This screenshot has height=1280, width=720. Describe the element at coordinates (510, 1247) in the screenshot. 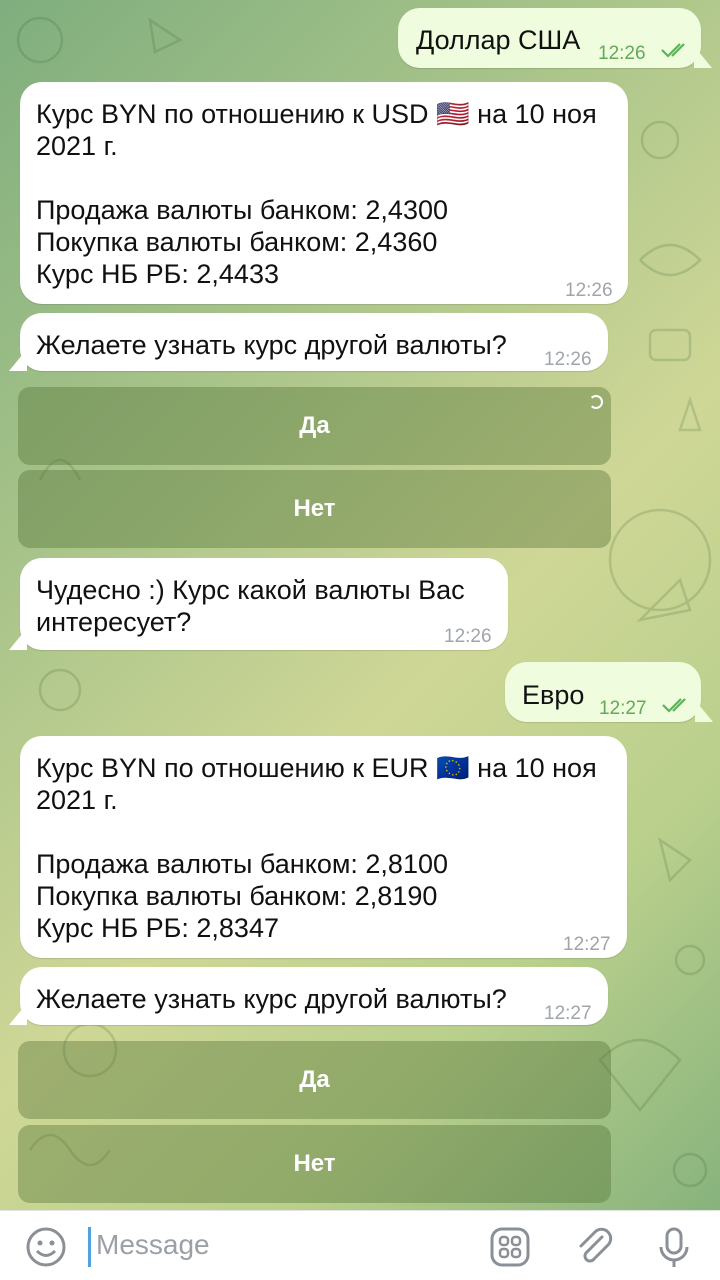

I see `bot-commands-icon` at that location.